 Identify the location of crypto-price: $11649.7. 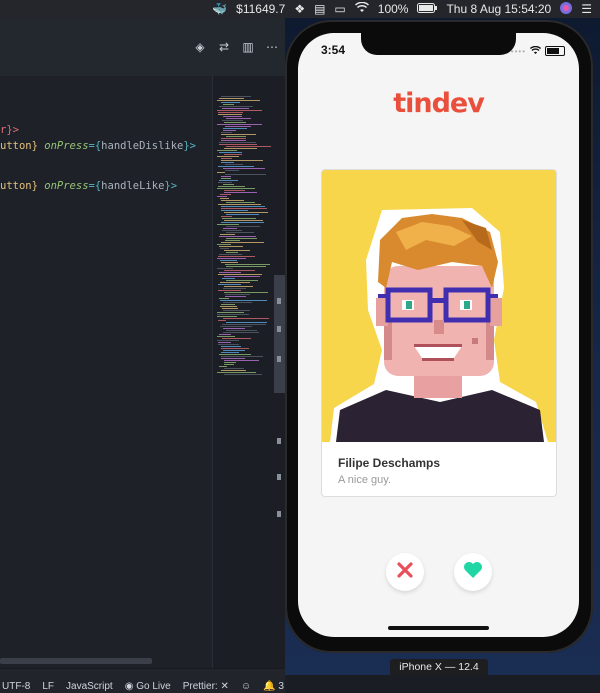
(260, 9).